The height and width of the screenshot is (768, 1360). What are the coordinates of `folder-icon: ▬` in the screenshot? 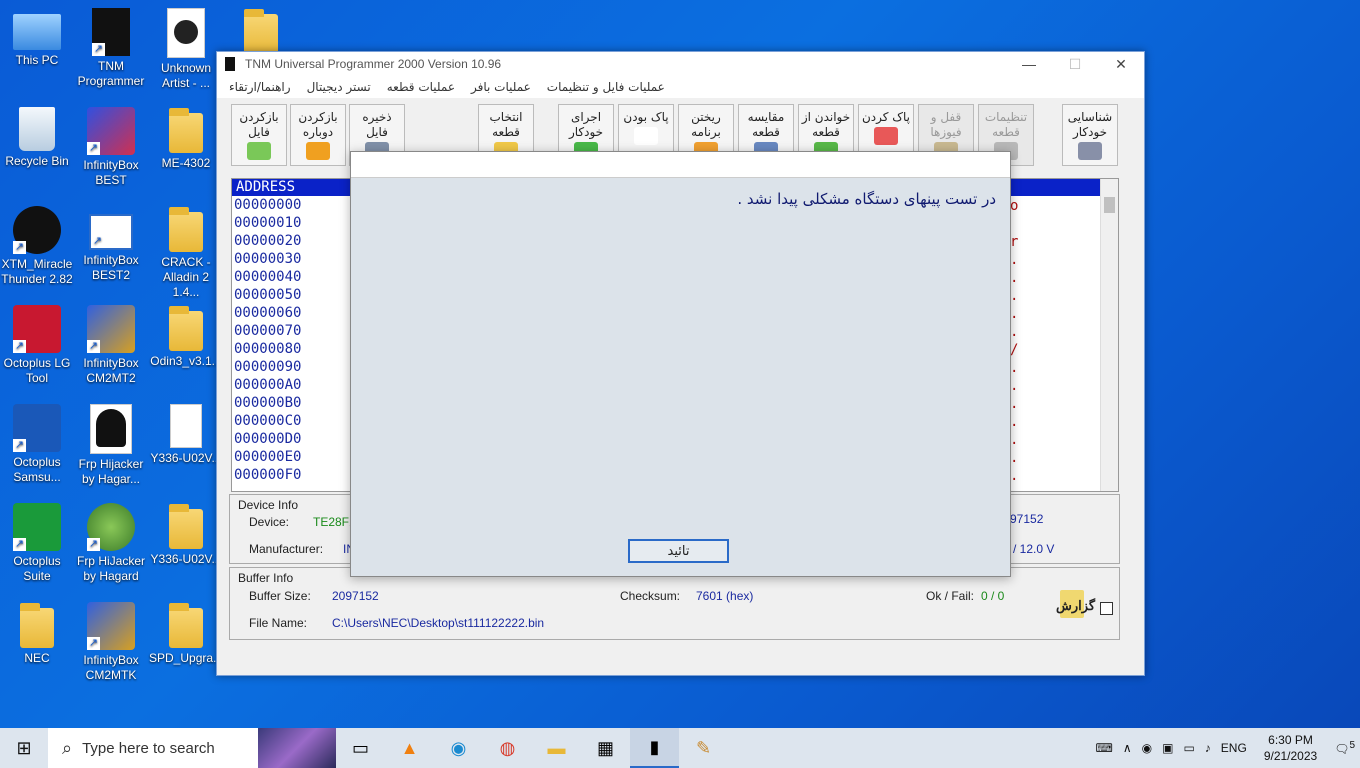 It's located at (556, 747).